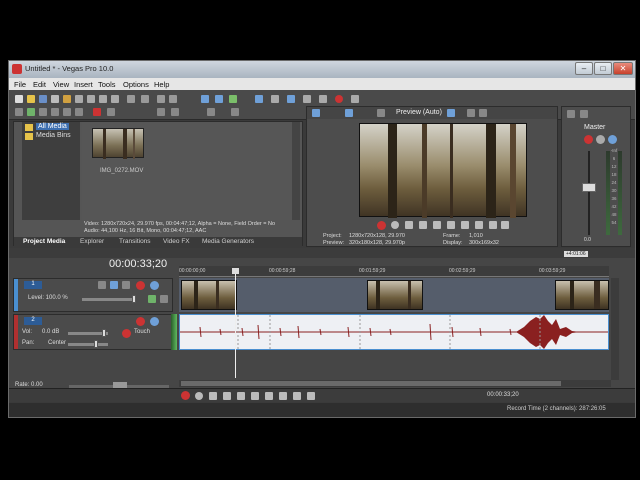 Image resolution: width=640 pixels, height=480 pixels. Describe the element at coordinates (93, 332) in the screenshot. I see `audio-track-header: 2 Vol: 0.0 dB Touch Pan: Center` at that location.